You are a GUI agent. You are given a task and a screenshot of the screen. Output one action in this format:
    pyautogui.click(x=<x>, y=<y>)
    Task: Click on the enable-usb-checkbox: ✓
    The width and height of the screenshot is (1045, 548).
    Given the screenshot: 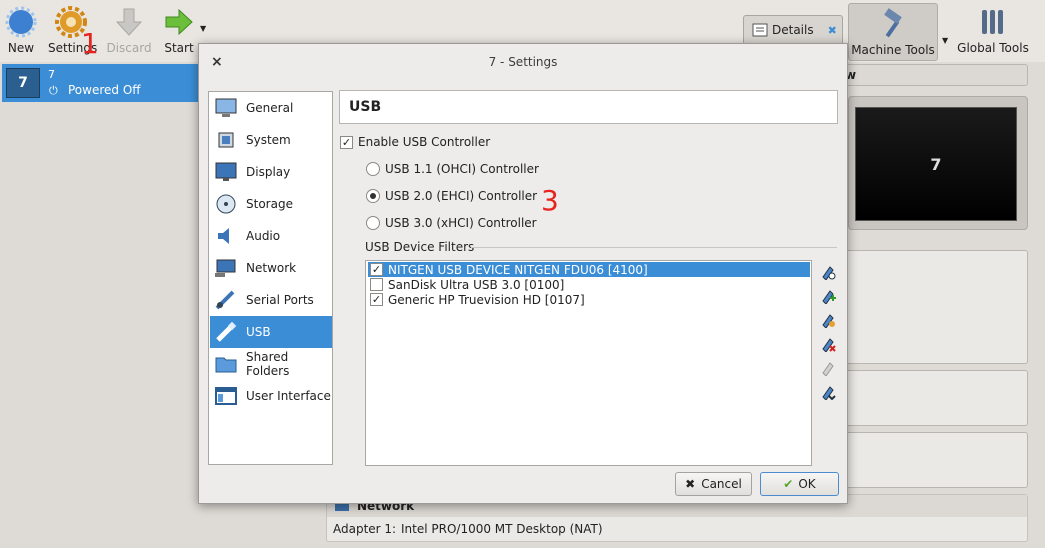 What is the action you would take?
    pyautogui.click(x=346, y=142)
    